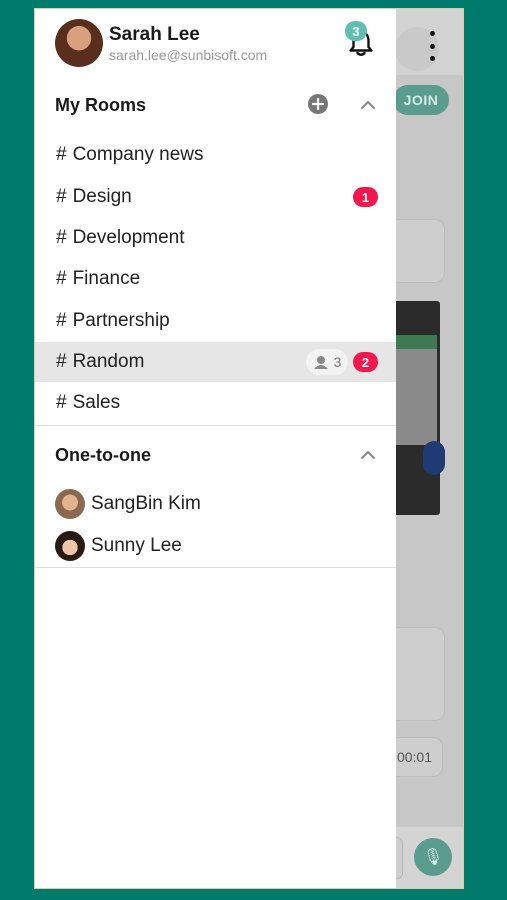 This screenshot has height=900, width=507. Describe the element at coordinates (101, 105) in the screenshot. I see `my-rooms-title: My Rooms` at that location.